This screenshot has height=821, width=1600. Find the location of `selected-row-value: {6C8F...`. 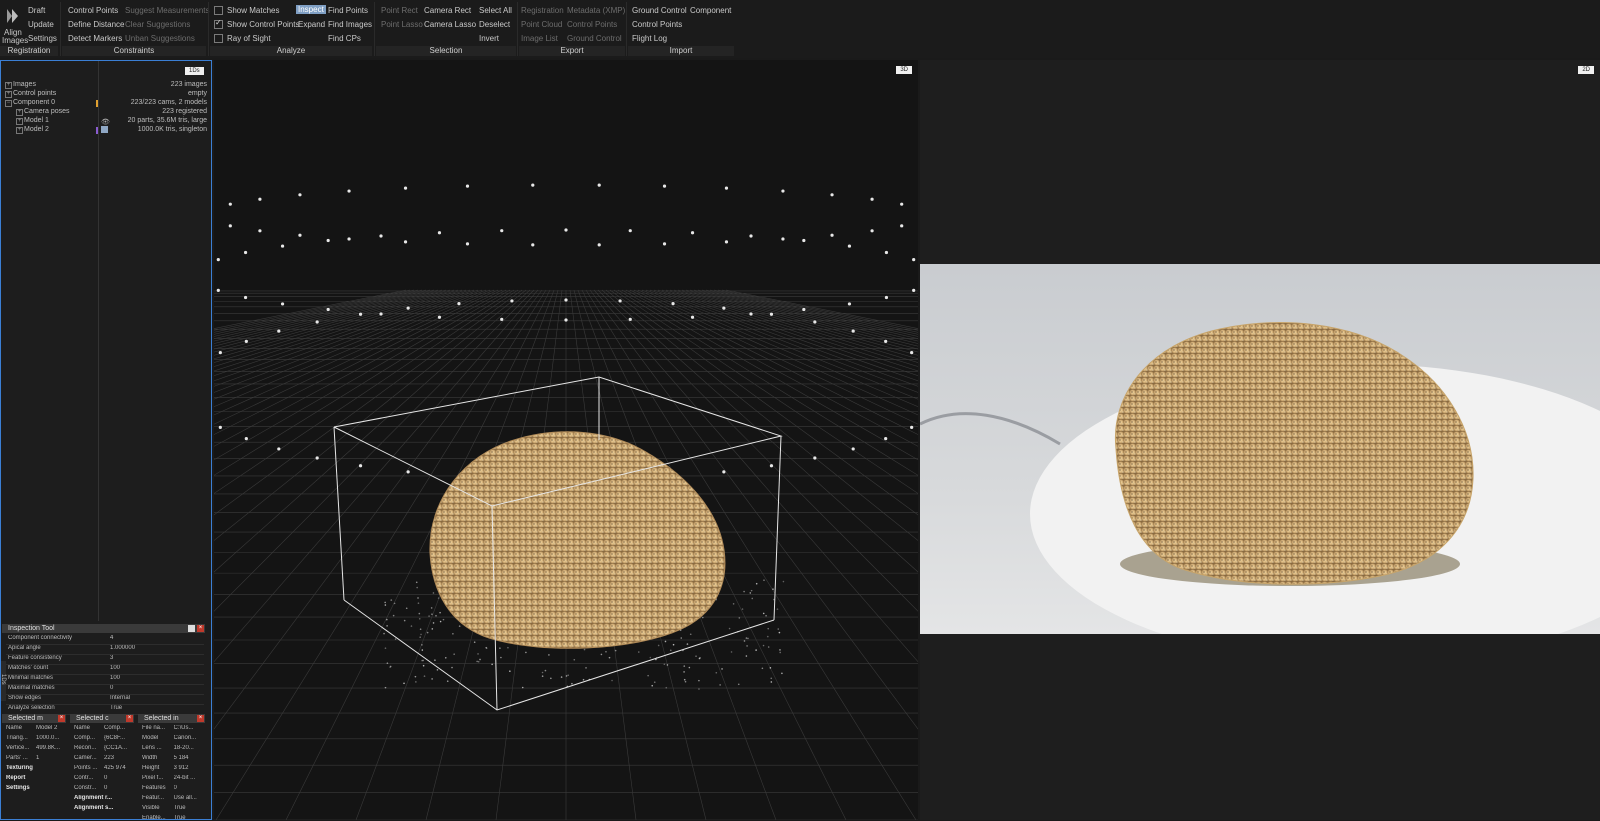

selected-row-value: {6C8F... is located at coordinates (118, 738).